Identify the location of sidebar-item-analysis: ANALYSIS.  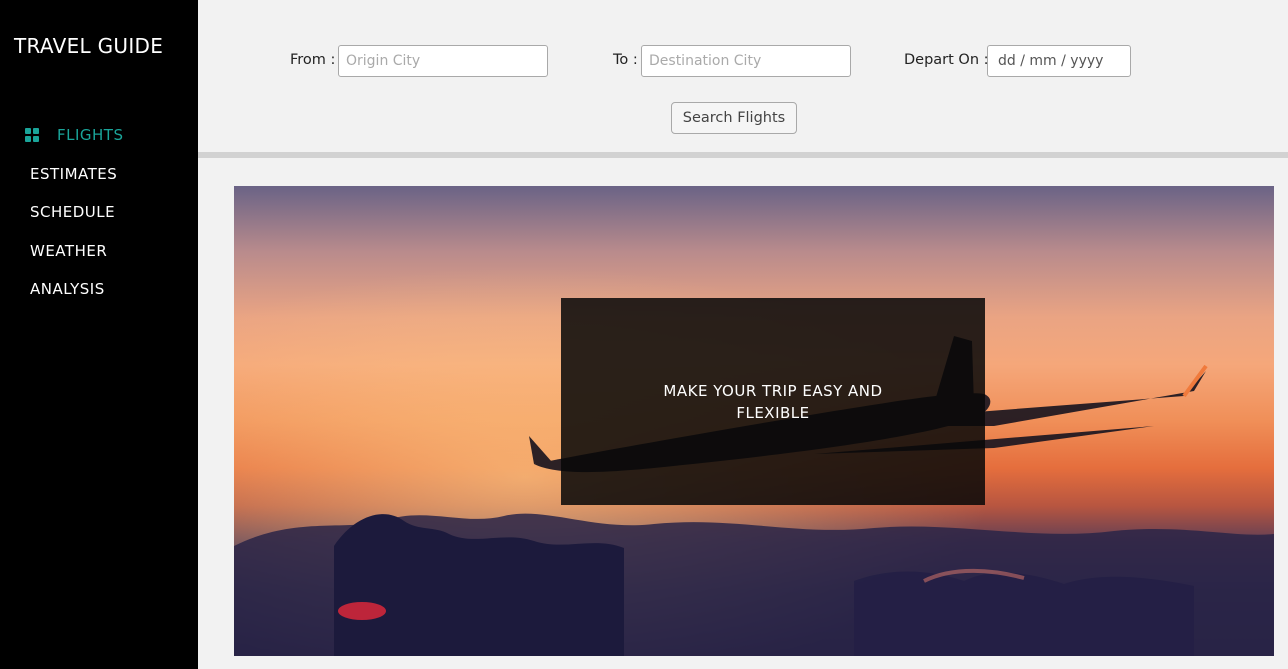
(99, 289).